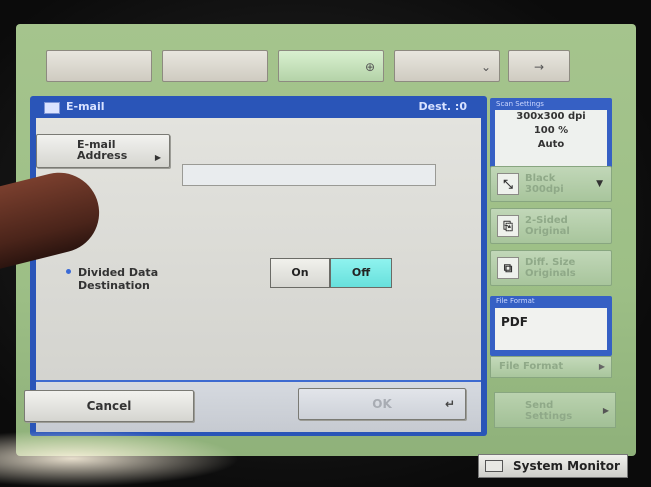 This screenshot has width=651, height=487. What do you see at coordinates (258, 107) in the screenshot?
I see `panel-title-bar: E-mail Dest. :0` at bounding box center [258, 107].